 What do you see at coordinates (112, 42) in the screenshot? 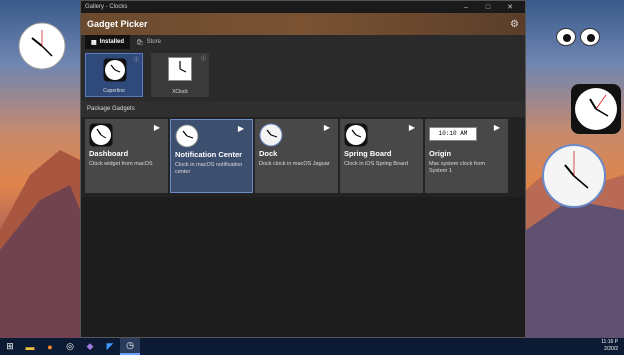
I see `tab-installed-label: Installed` at bounding box center [112, 42].